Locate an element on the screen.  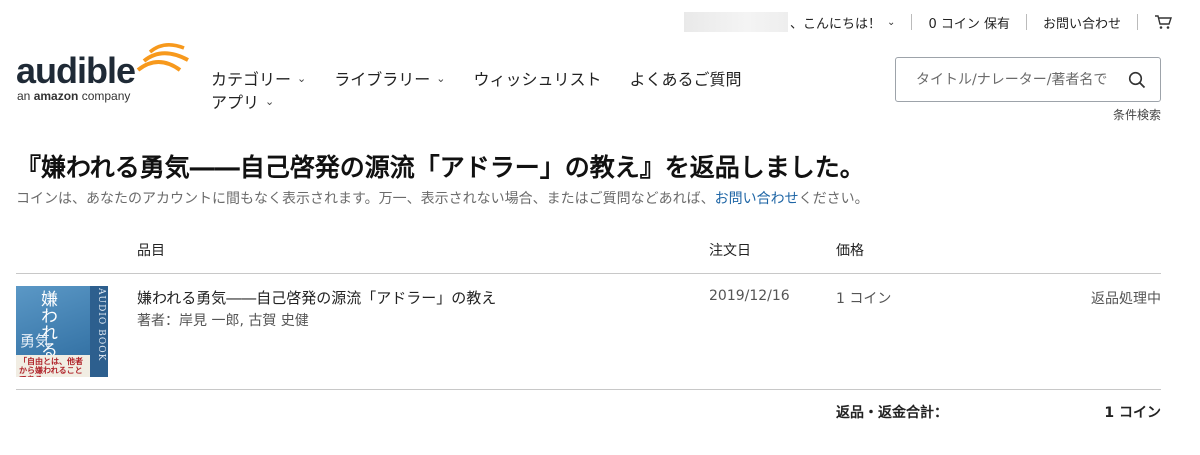
nav-item-apps: アプリ ⌄ is located at coordinates (242, 101).